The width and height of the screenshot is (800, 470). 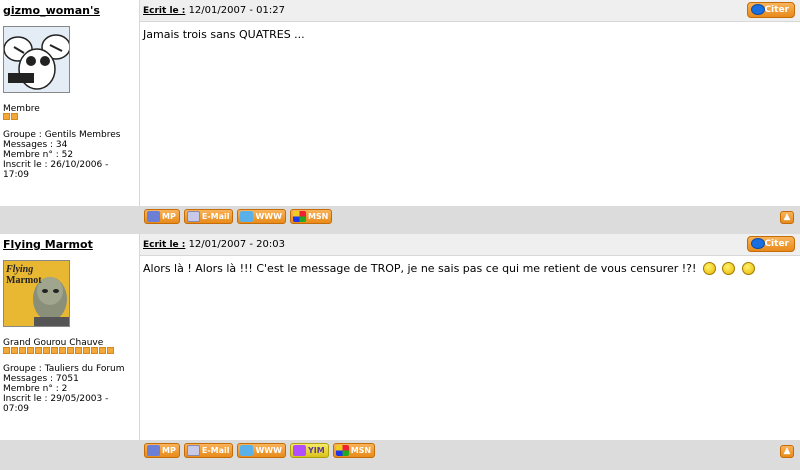 I want to click on post-header-author: gizmo_woman's, so click(x=70, y=11).